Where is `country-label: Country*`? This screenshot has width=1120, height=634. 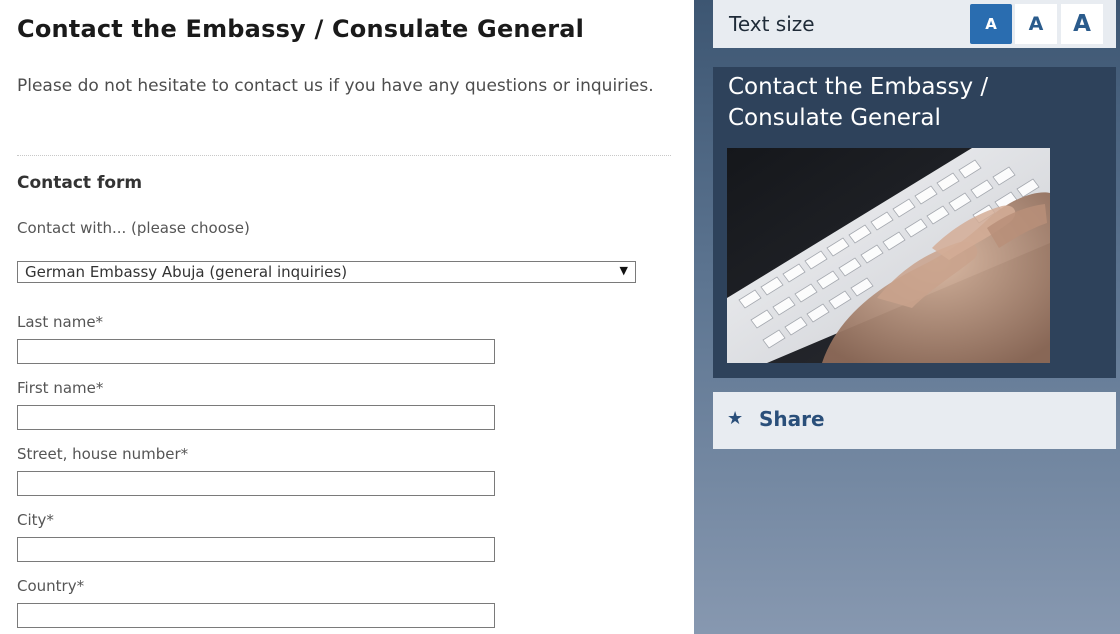 country-label: Country* is located at coordinates (51, 586).